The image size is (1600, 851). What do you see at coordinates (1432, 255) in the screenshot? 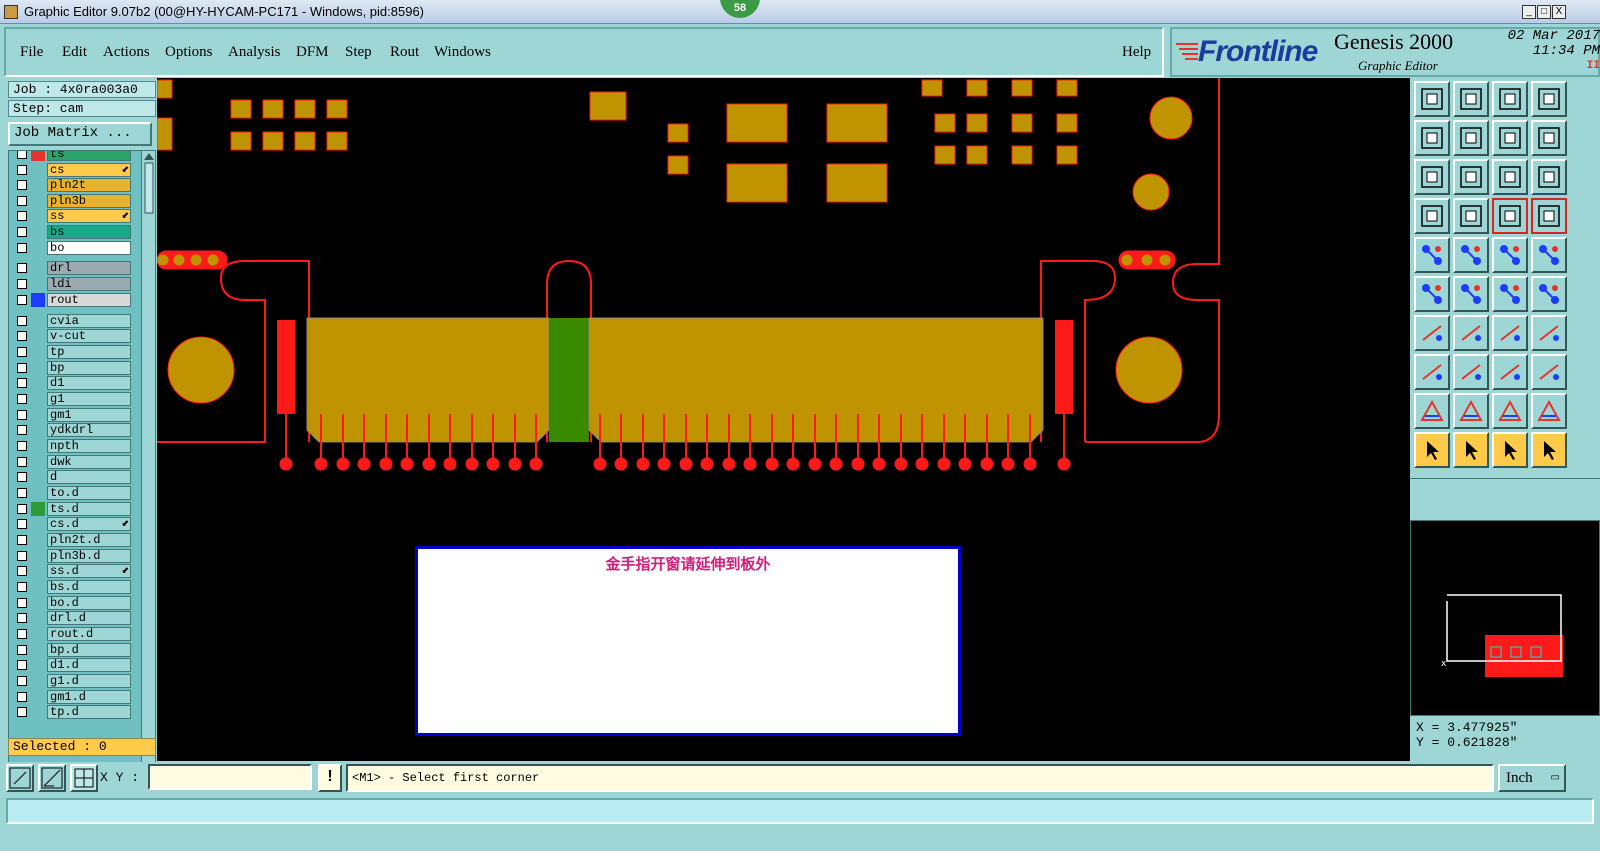
I see `board-view-button` at bounding box center [1432, 255].